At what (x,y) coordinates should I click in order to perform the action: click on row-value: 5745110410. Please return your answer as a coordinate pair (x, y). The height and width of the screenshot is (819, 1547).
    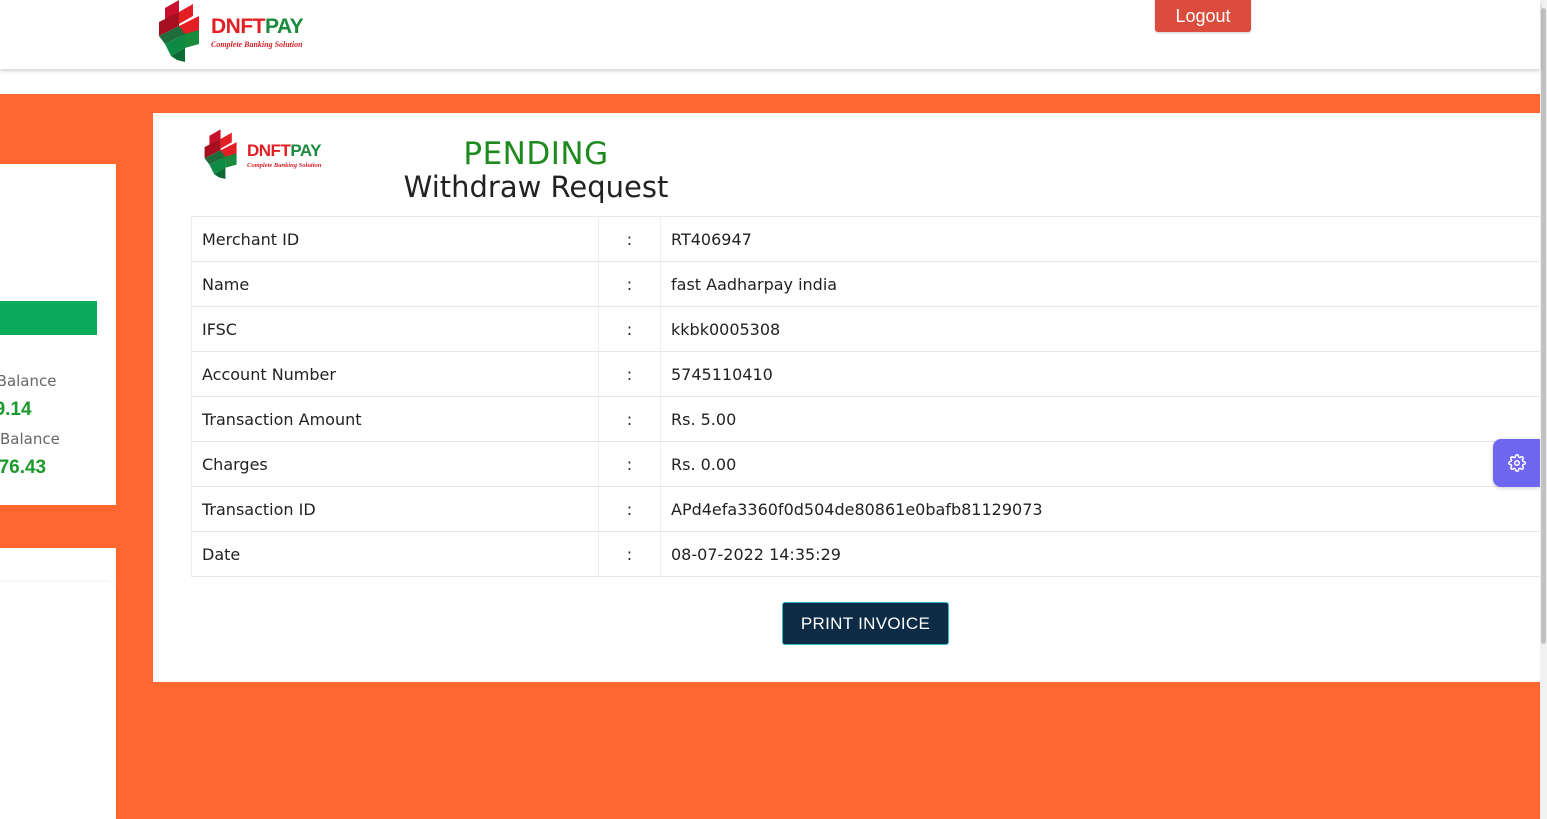
    Looking at the image, I should click on (1100, 374).